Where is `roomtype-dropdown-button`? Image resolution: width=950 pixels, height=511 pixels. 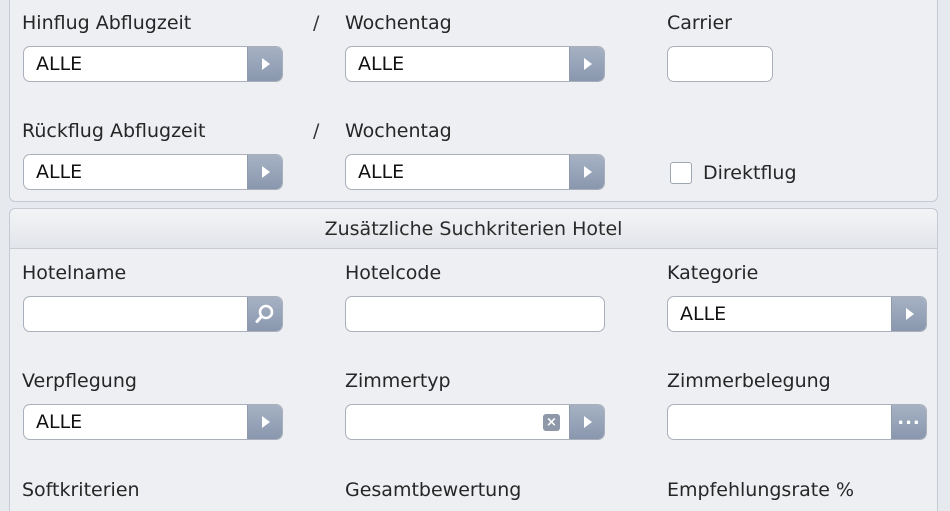
roomtype-dropdown-button is located at coordinates (586, 422).